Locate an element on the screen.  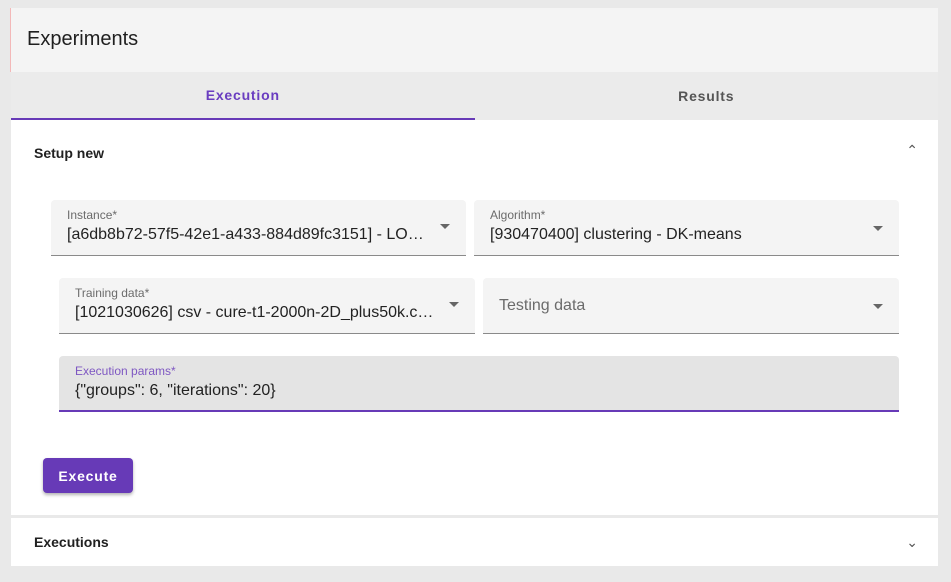
setup-new-title: Setup new is located at coordinates (69, 153).